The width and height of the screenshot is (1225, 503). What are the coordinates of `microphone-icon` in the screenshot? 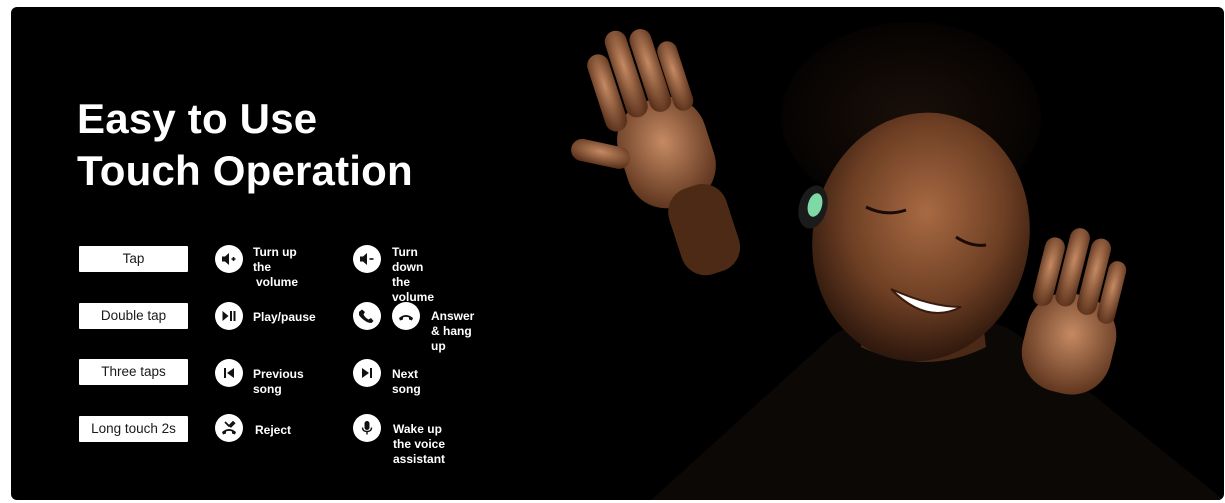 It's located at (367, 428).